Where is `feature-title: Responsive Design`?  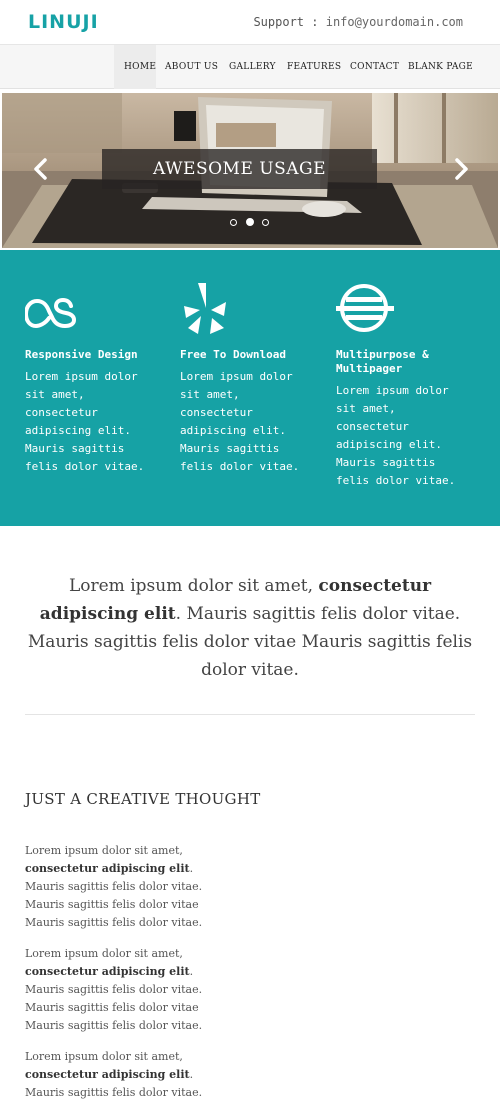
feature-title: Responsive Design is located at coordinates (81, 354).